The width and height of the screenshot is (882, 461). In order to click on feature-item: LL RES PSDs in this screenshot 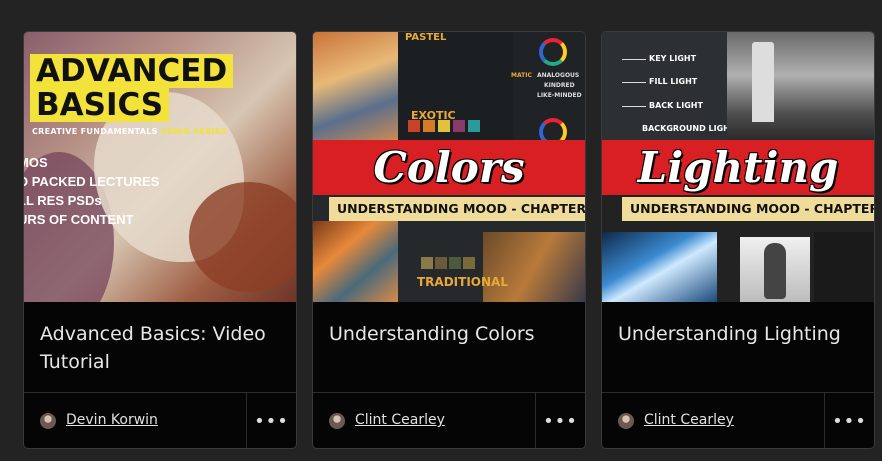, I will do `click(63, 200)`.